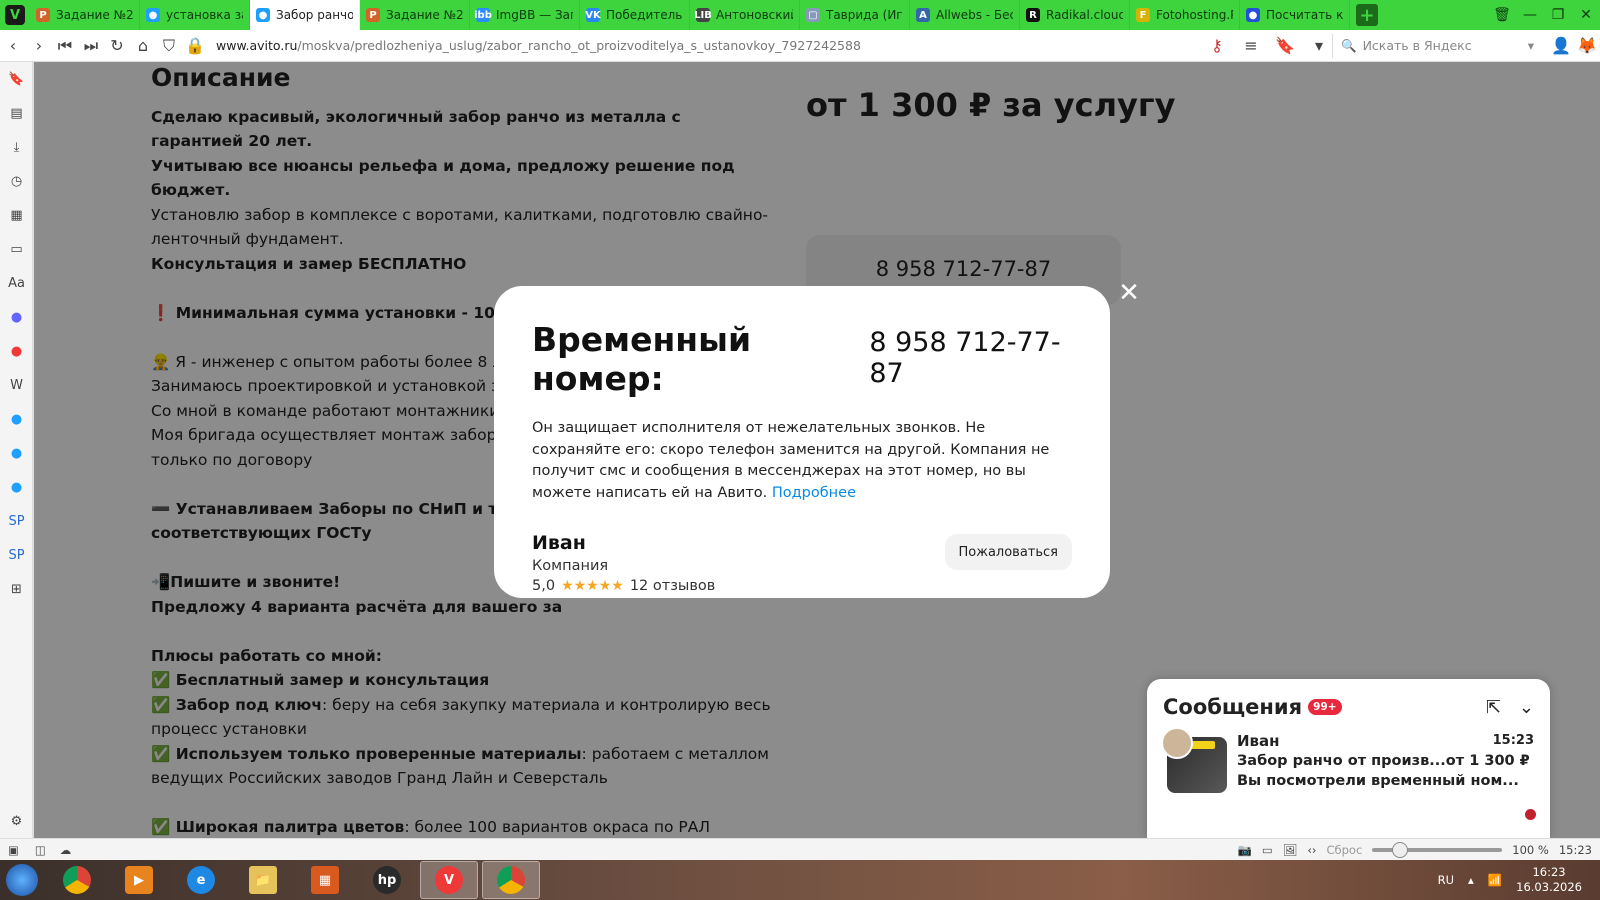 This screenshot has height=900, width=1600. I want to click on clock-time: 16:23, so click(1549, 872).